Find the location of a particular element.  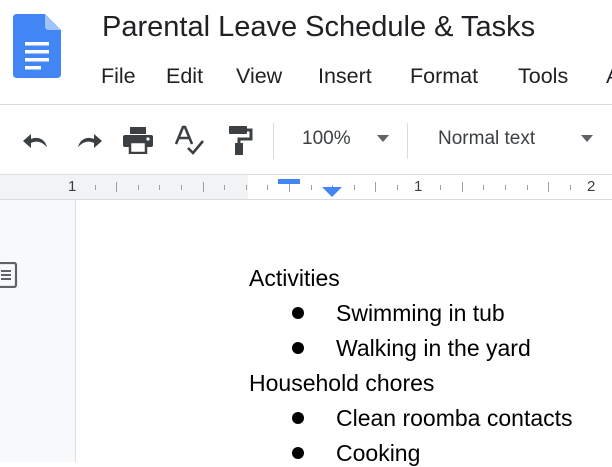

spellcheck-icon is located at coordinates (189, 140).